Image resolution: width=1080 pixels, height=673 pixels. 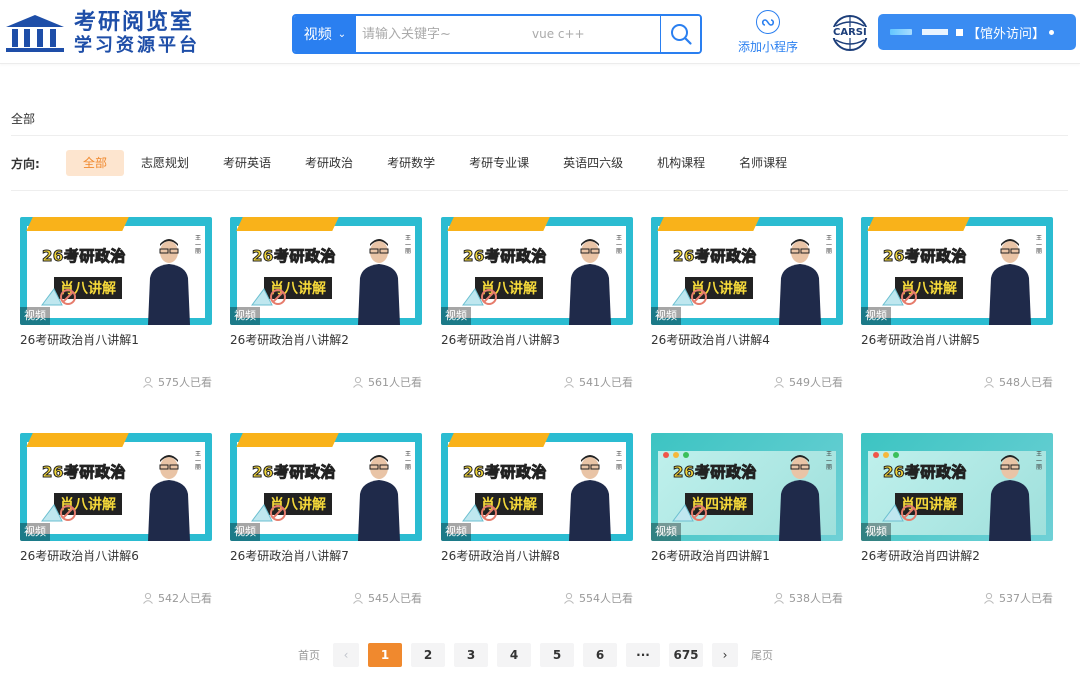 What do you see at coordinates (763, 163) in the screenshot?
I see `filter-item: 名师课程` at bounding box center [763, 163].